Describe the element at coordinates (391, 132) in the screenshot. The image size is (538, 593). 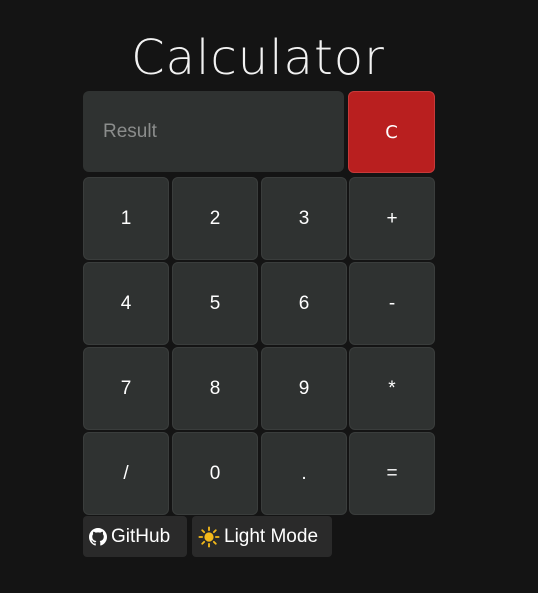
I see `clear-button: C` at that location.